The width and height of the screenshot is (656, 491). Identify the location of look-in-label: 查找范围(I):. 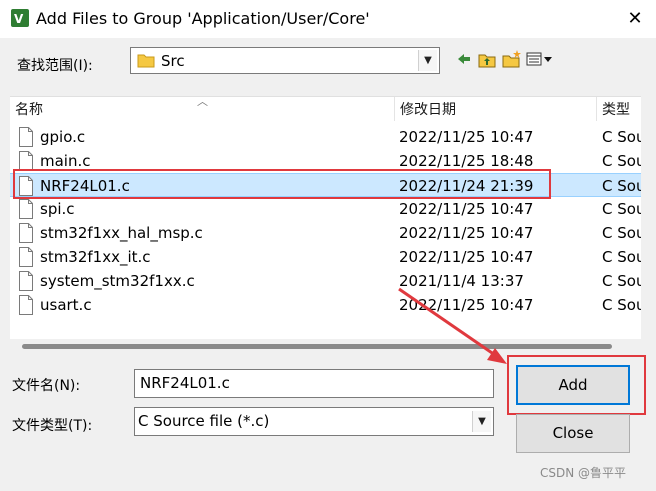
(55, 66).